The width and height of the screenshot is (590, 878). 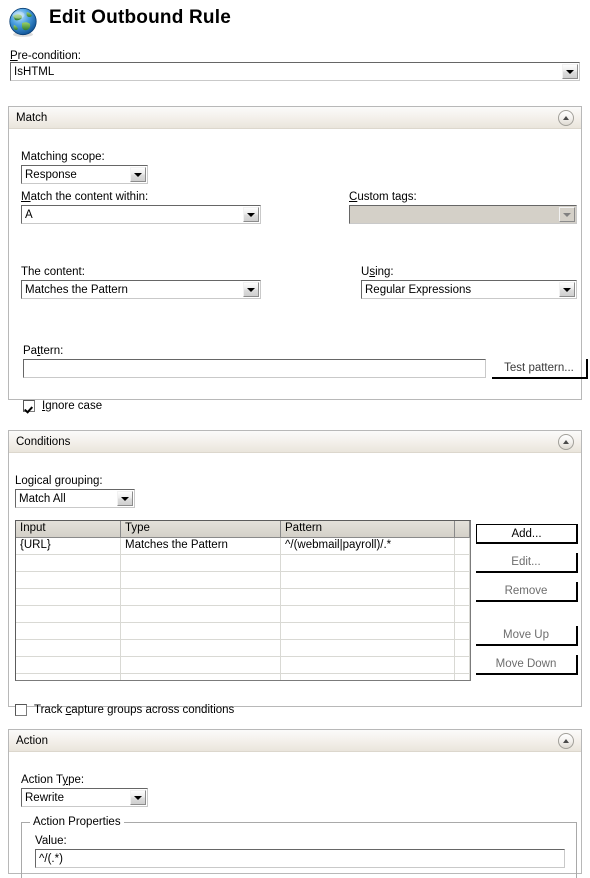 I want to click on action-properties-groupbox: Action Properties Value: ^/(.*), so click(x=299, y=847).